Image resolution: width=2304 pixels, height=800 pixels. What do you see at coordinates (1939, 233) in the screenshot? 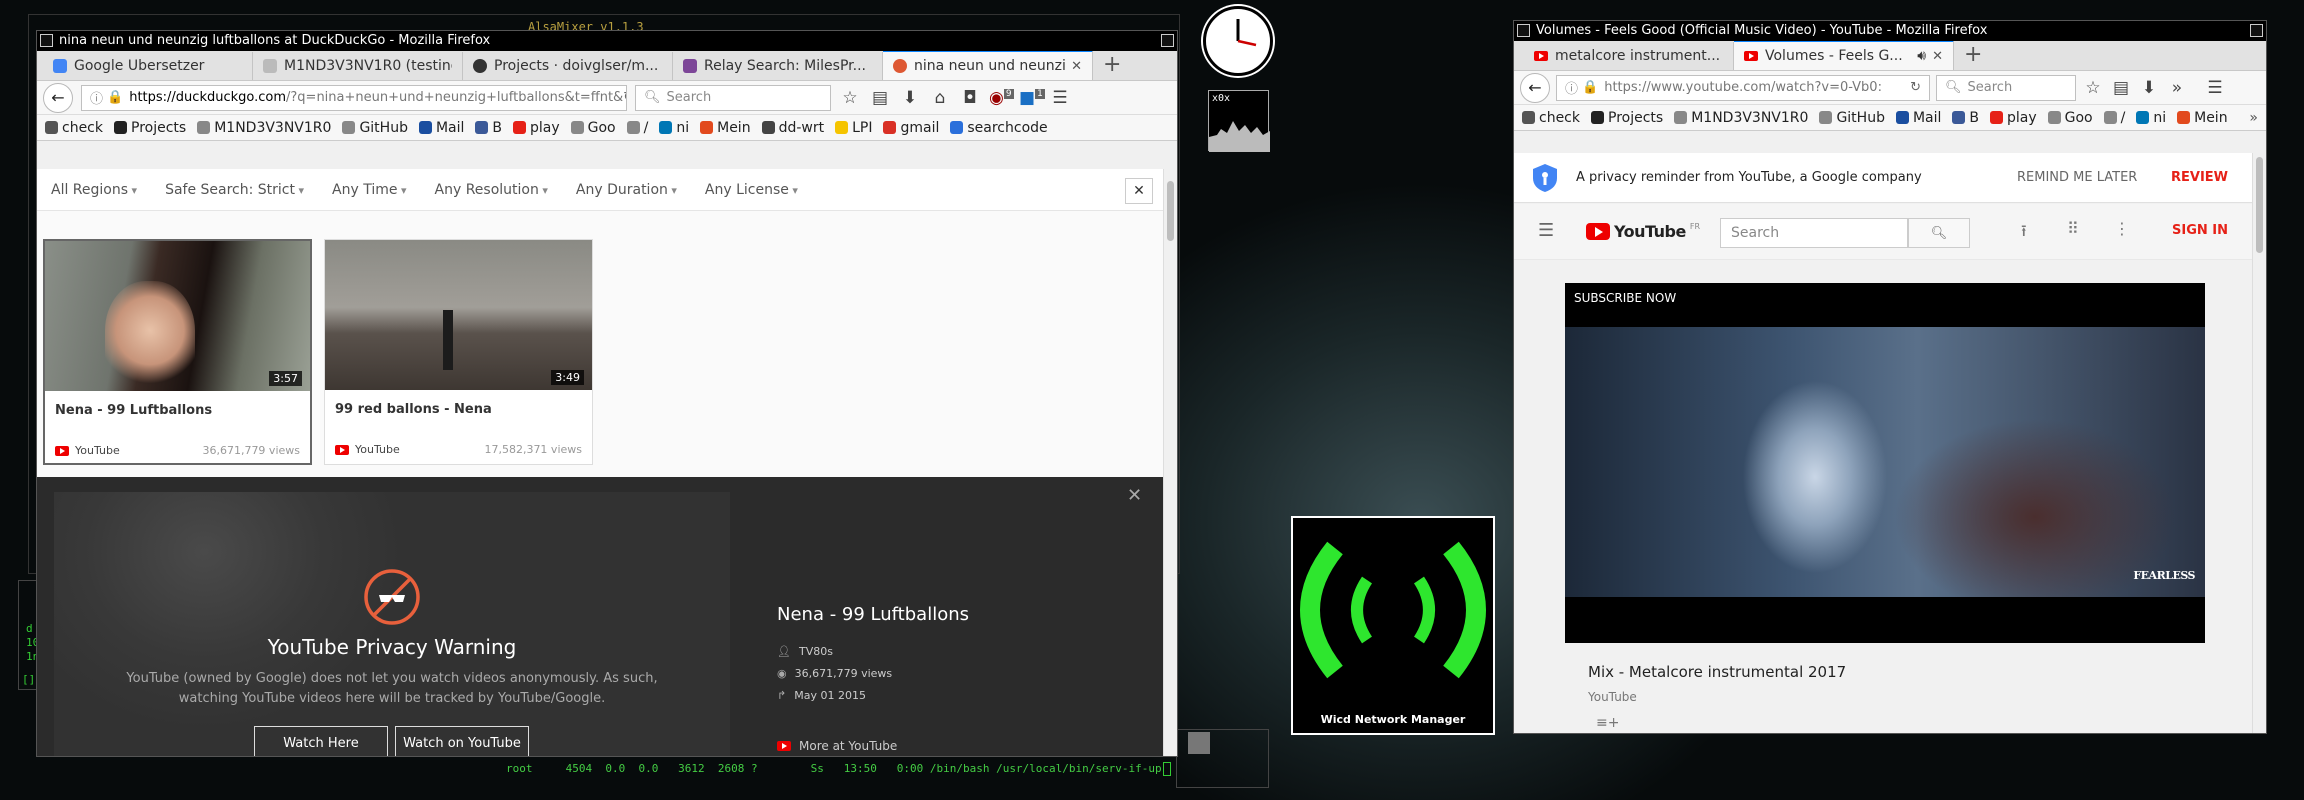
I see `youtube-search-button: 🔍︎` at bounding box center [1939, 233].